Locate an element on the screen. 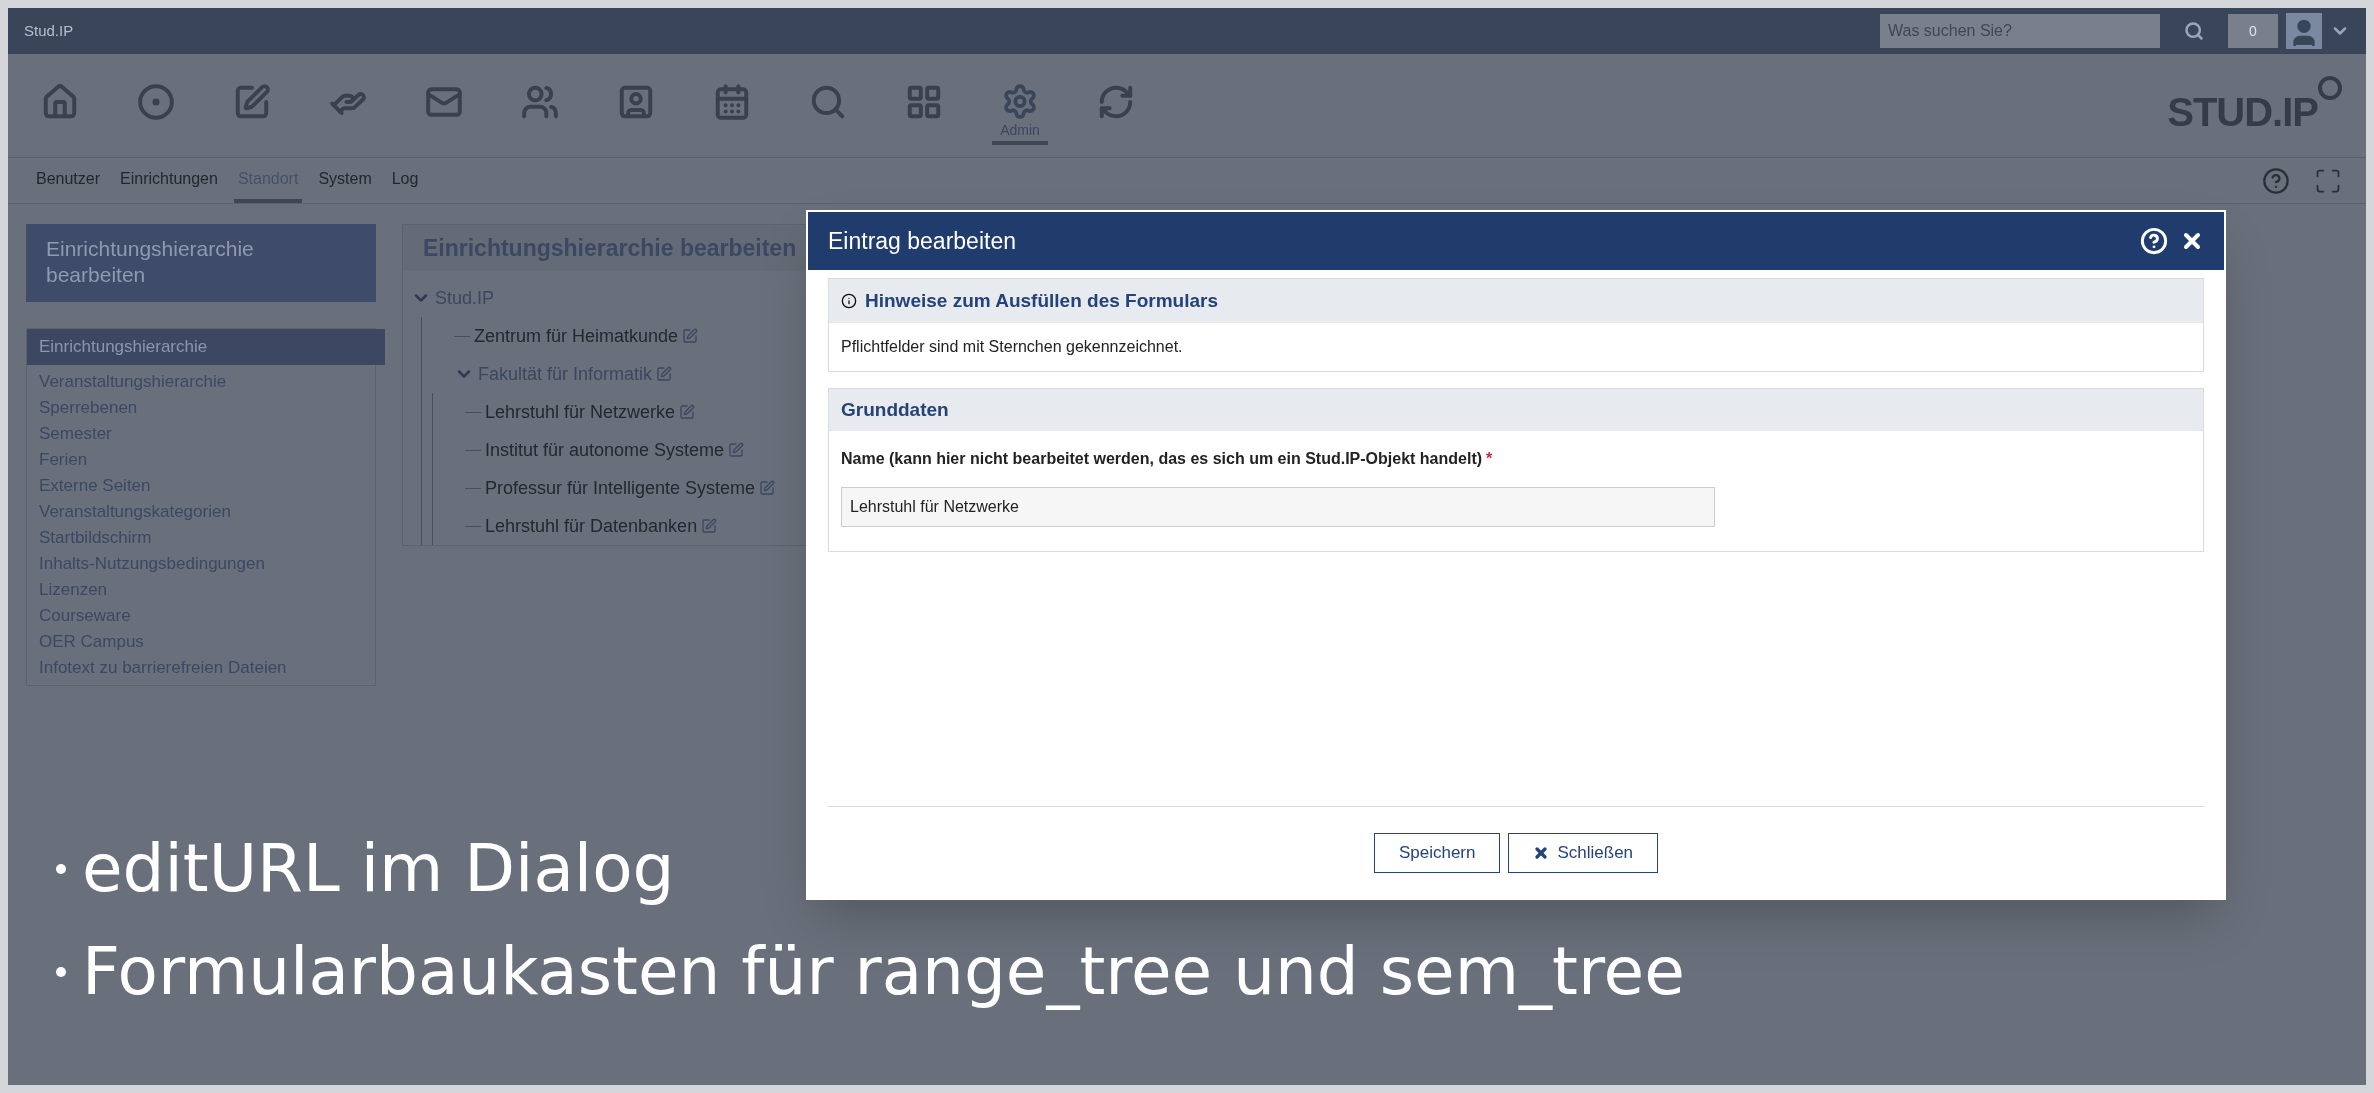 This screenshot has width=2374, height=1093. tree-item: Professur für Intelligente Systeme is located at coordinates (620, 488).